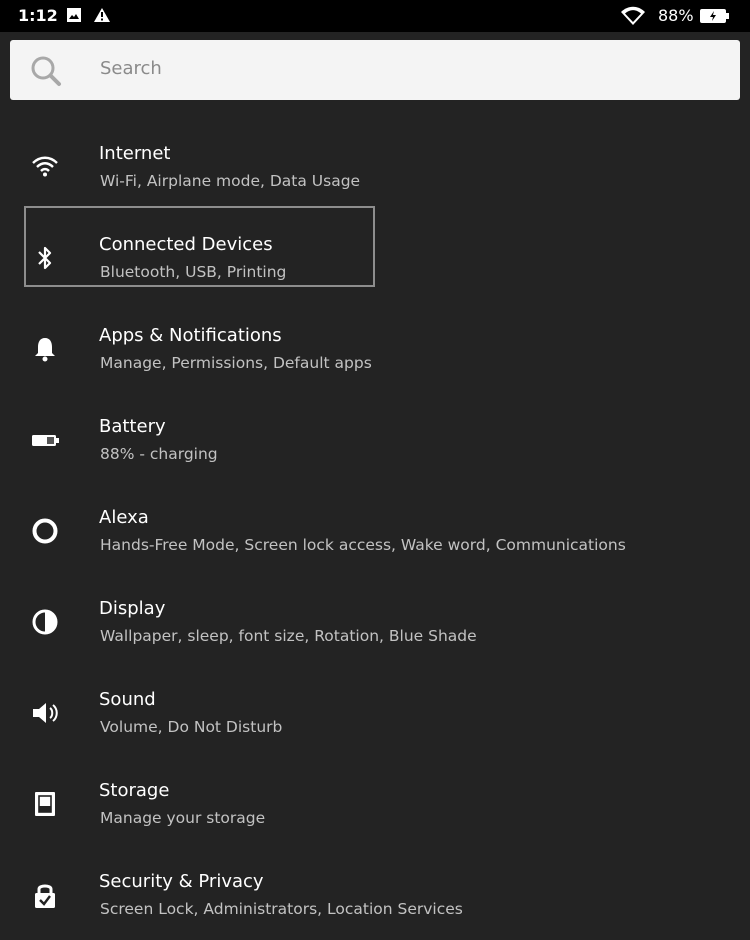  Describe the element at coordinates (183, 818) in the screenshot. I see `item-subtitle: Manage your storage` at that location.